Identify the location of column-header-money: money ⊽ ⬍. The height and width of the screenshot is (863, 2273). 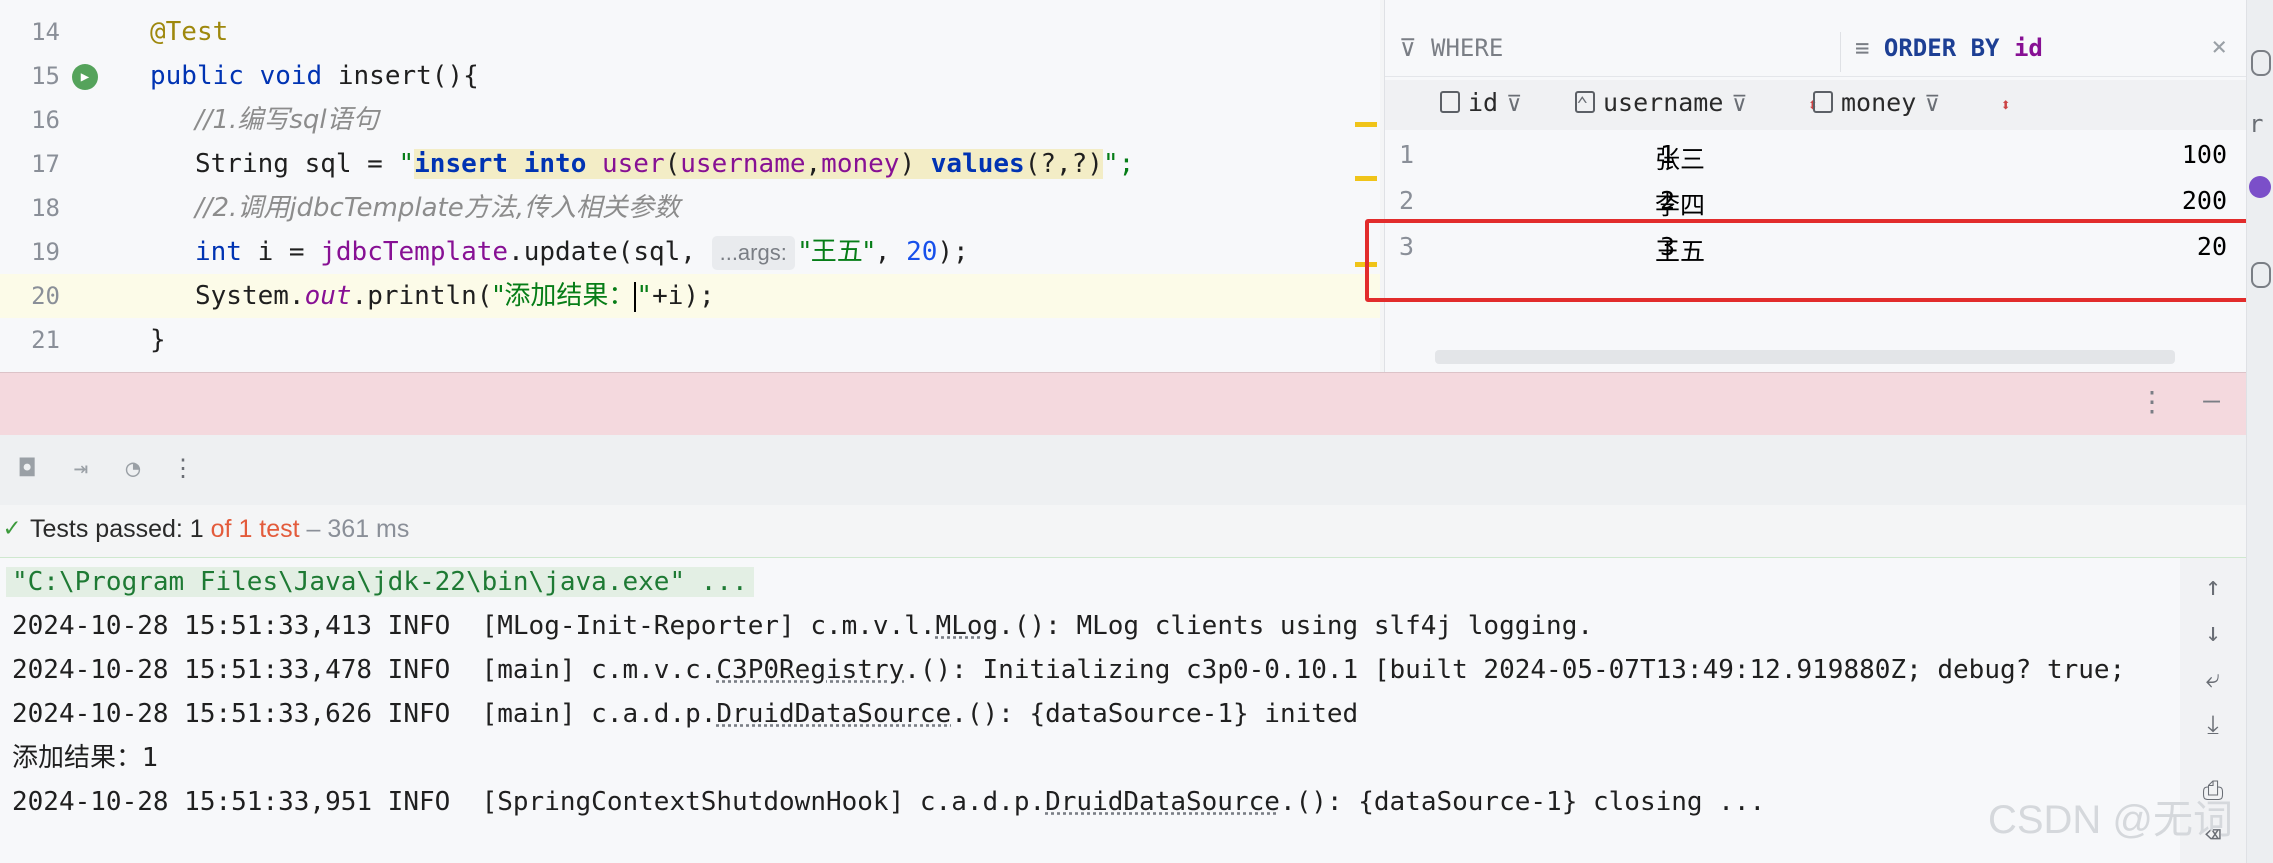
(1912, 102).